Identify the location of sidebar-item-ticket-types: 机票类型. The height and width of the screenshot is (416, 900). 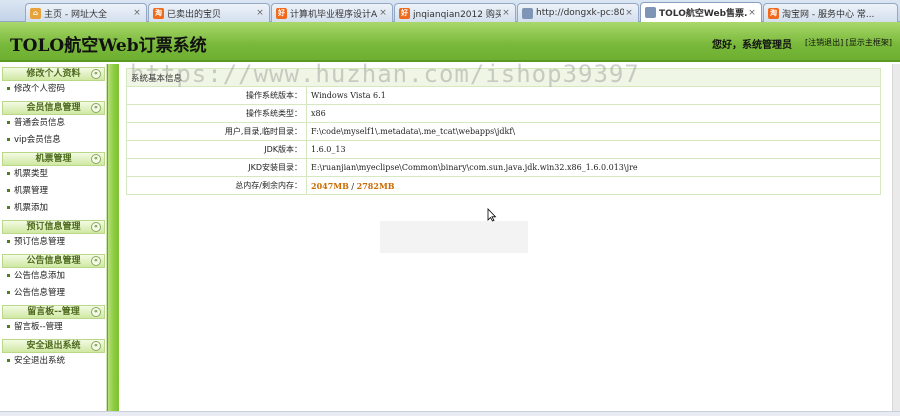
(53, 174).